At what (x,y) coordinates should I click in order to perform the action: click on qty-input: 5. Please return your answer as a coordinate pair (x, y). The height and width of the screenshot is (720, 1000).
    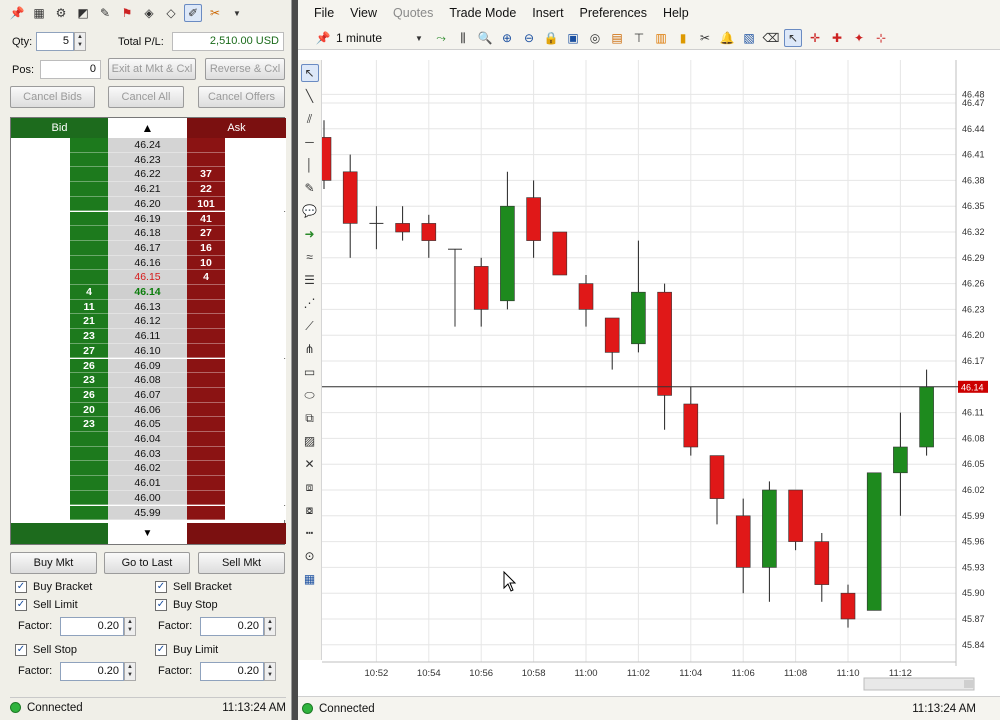
    Looking at the image, I should click on (55, 41).